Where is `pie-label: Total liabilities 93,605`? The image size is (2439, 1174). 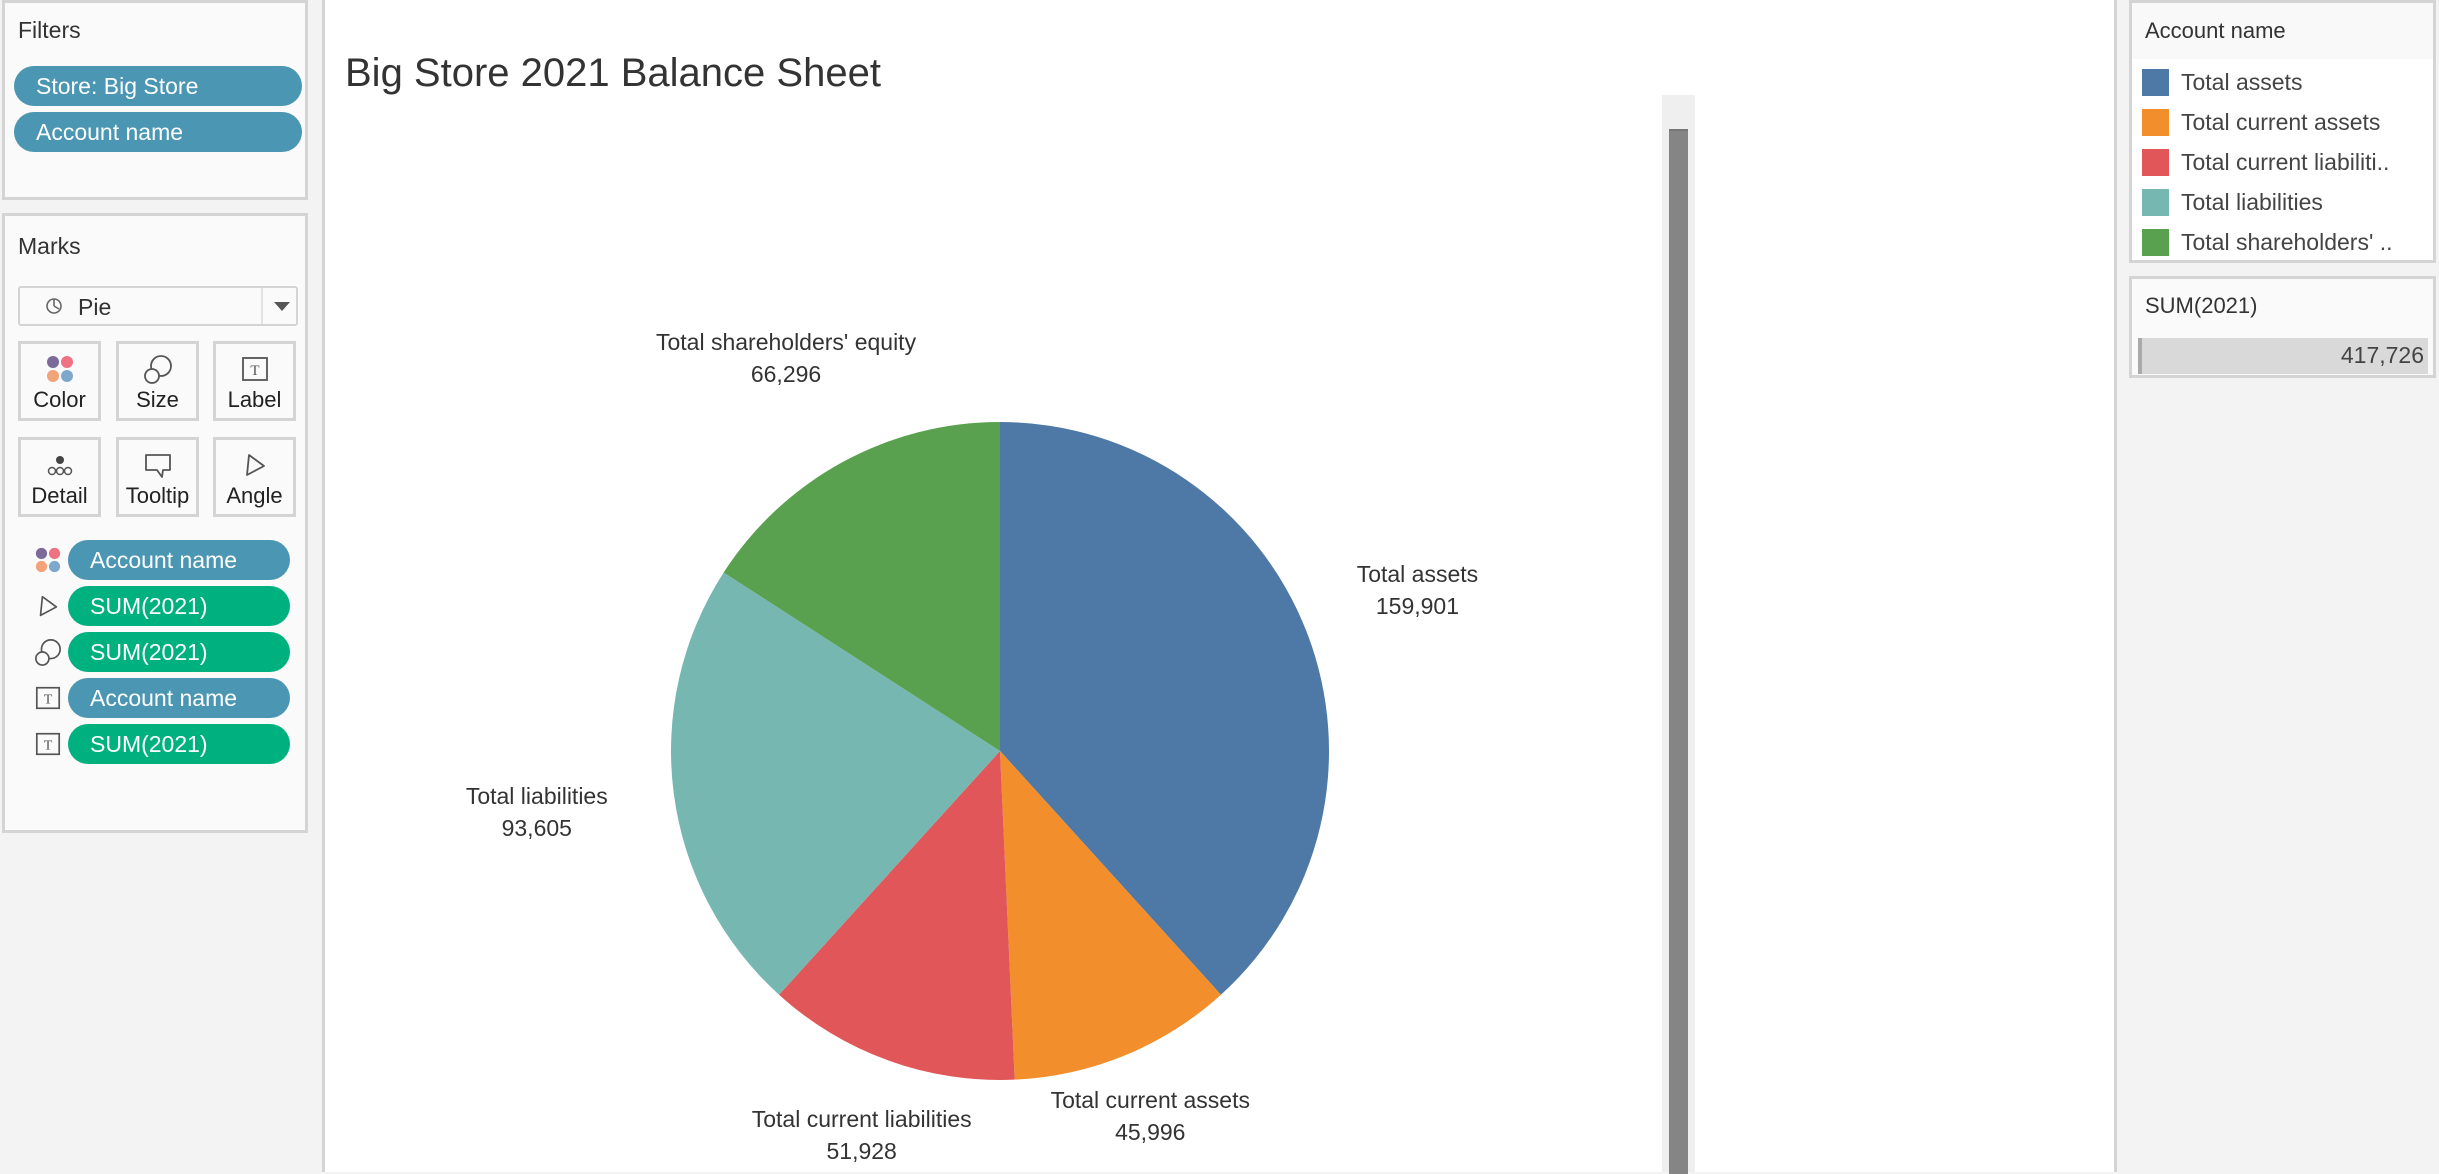
pie-label: Total liabilities 93,605 is located at coordinates (537, 812).